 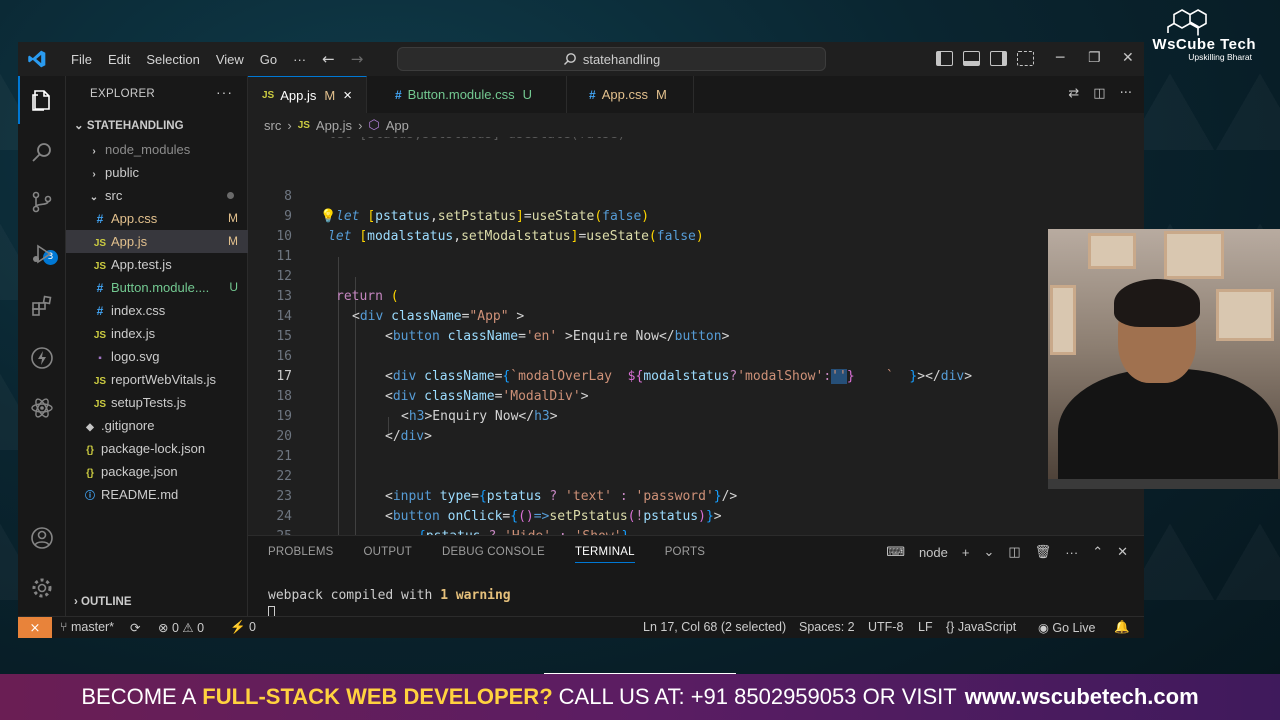 What do you see at coordinates (157, 494) in the screenshot?
I see `tree-item-readme: ⓘ README.md` at bounding box center [157, 494].